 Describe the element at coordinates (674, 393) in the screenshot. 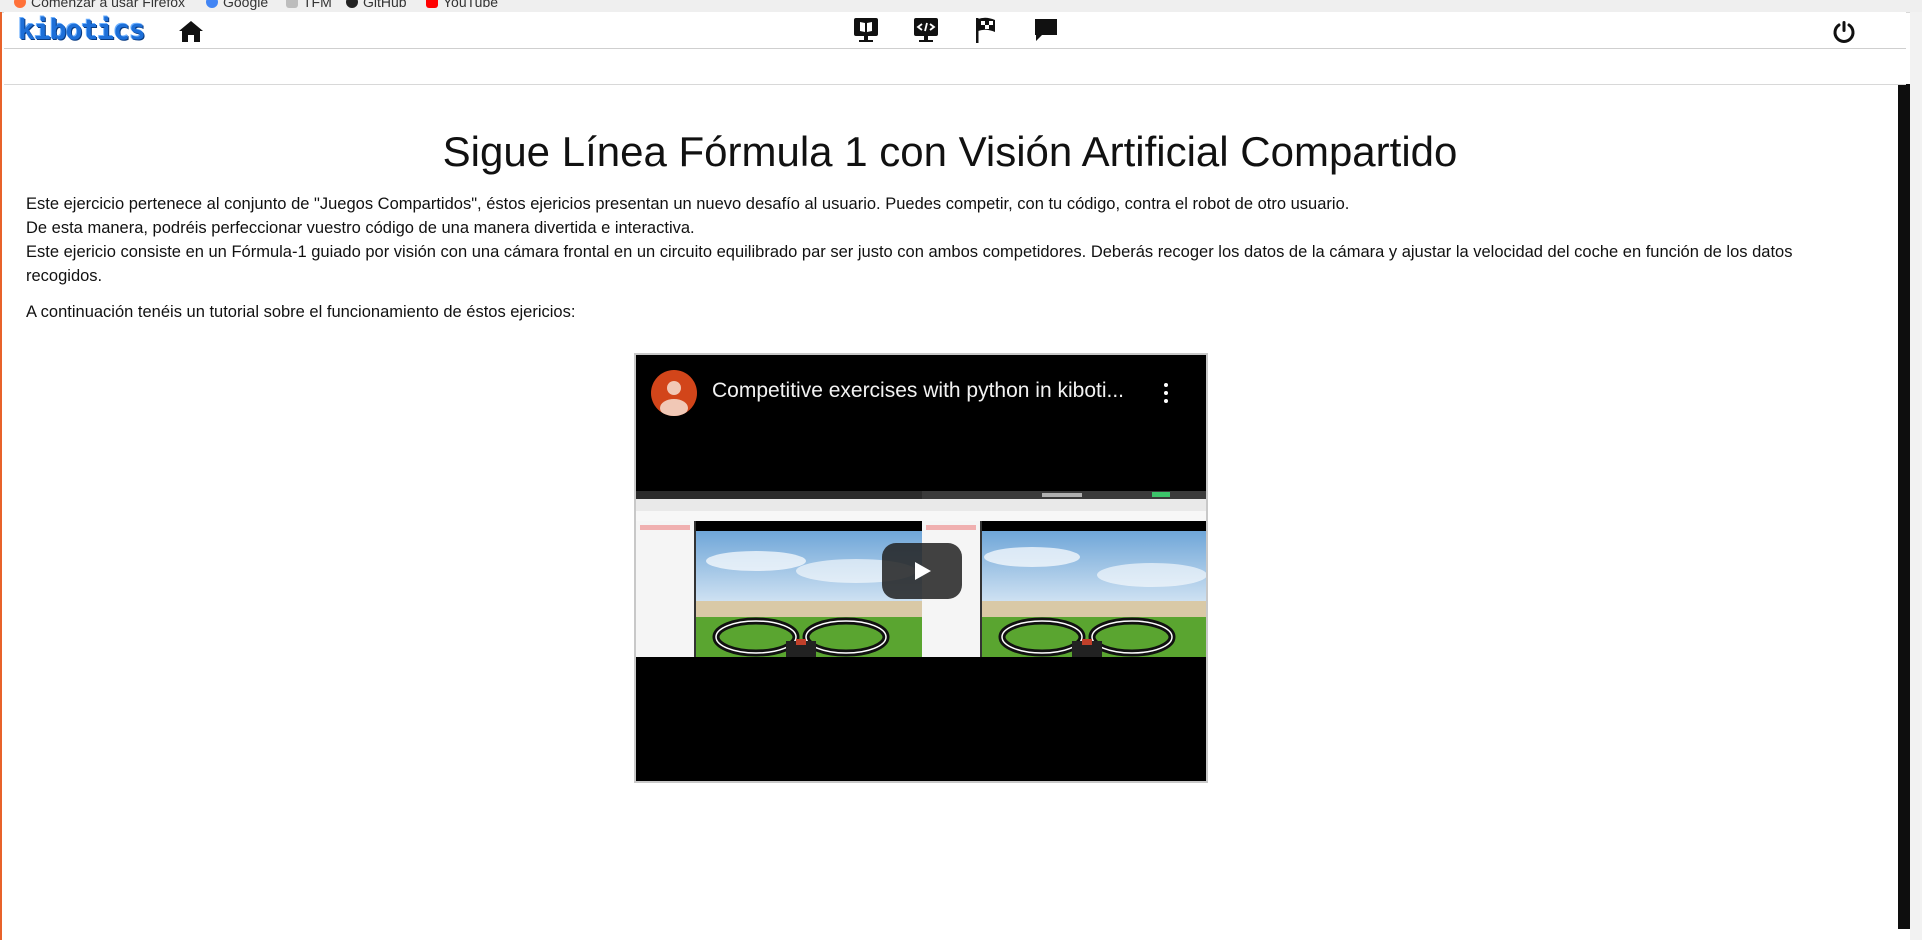

I see `channel-avatar` at that location.